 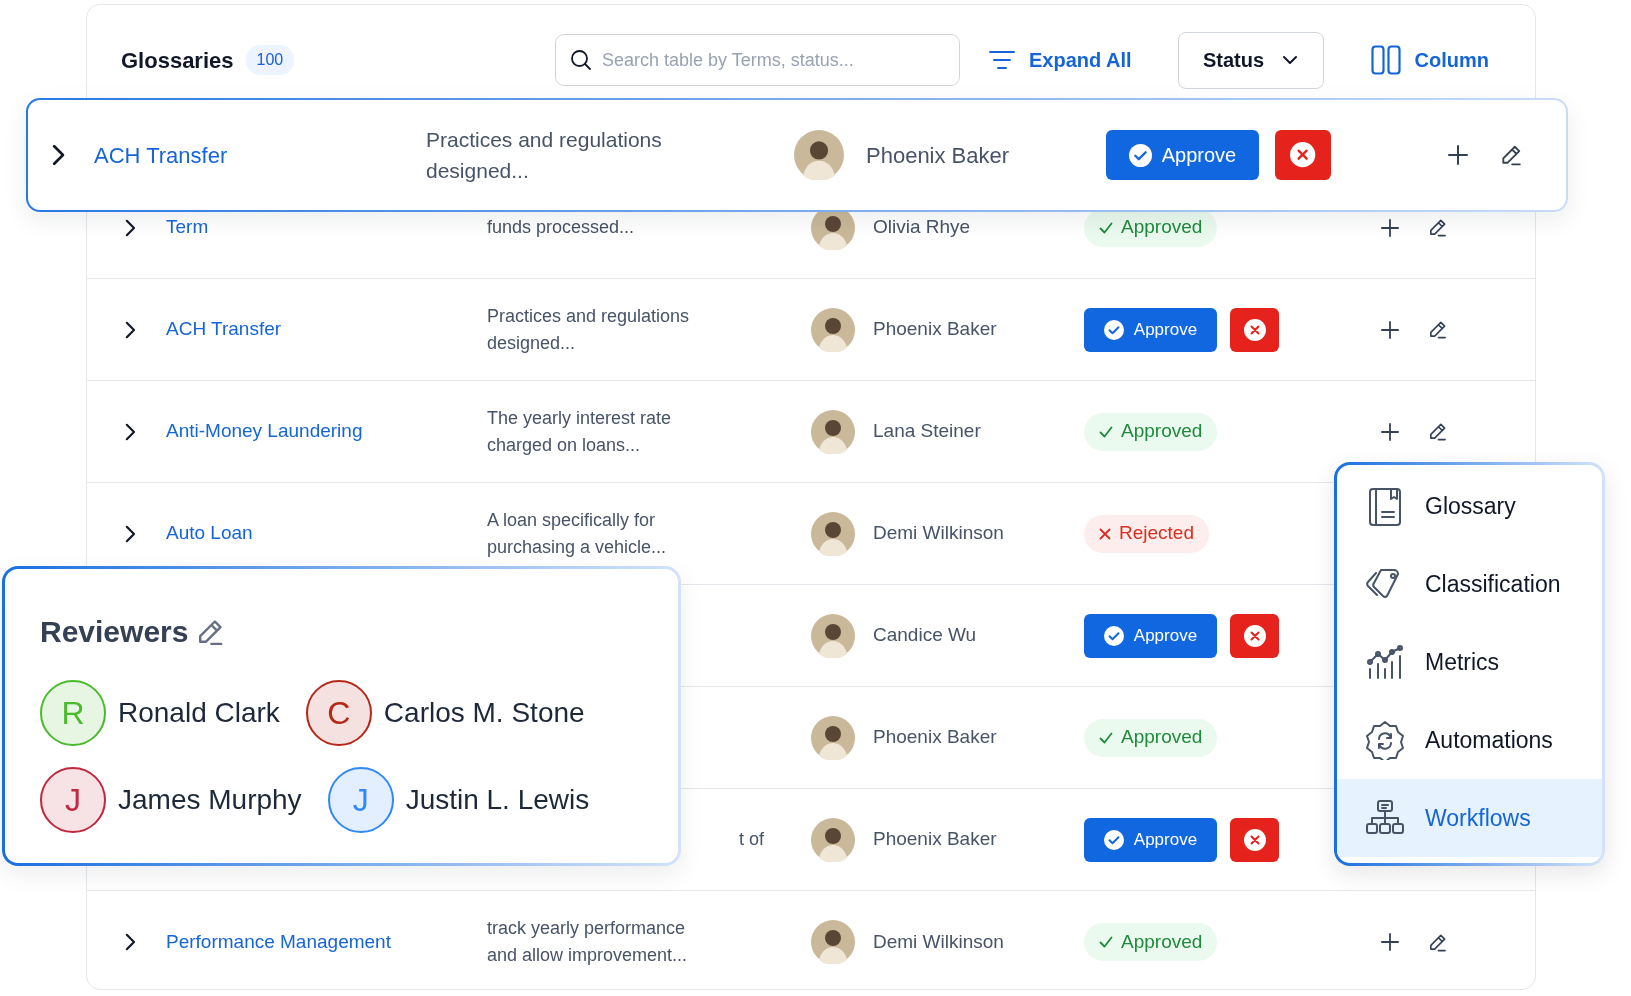 I want to click on term-link: Term, so click(x=187, y=227).